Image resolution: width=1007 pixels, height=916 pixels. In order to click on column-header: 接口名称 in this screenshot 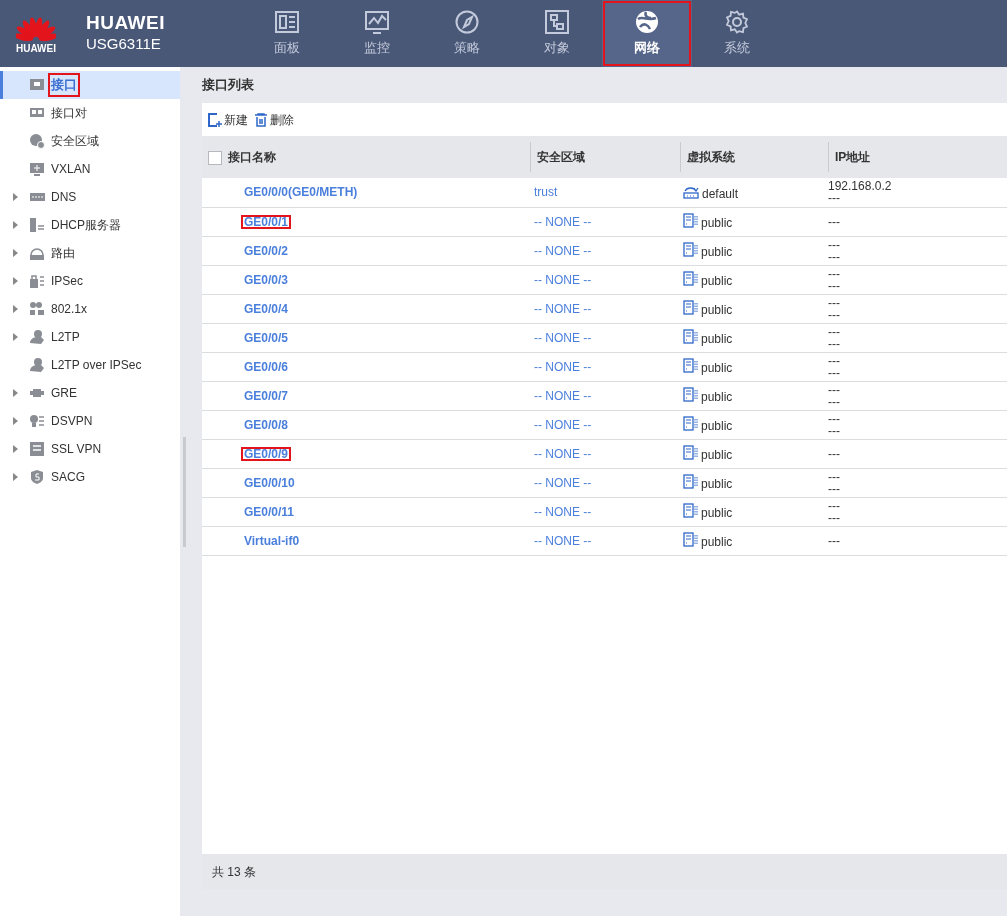, I will do `click(252, 157)`.